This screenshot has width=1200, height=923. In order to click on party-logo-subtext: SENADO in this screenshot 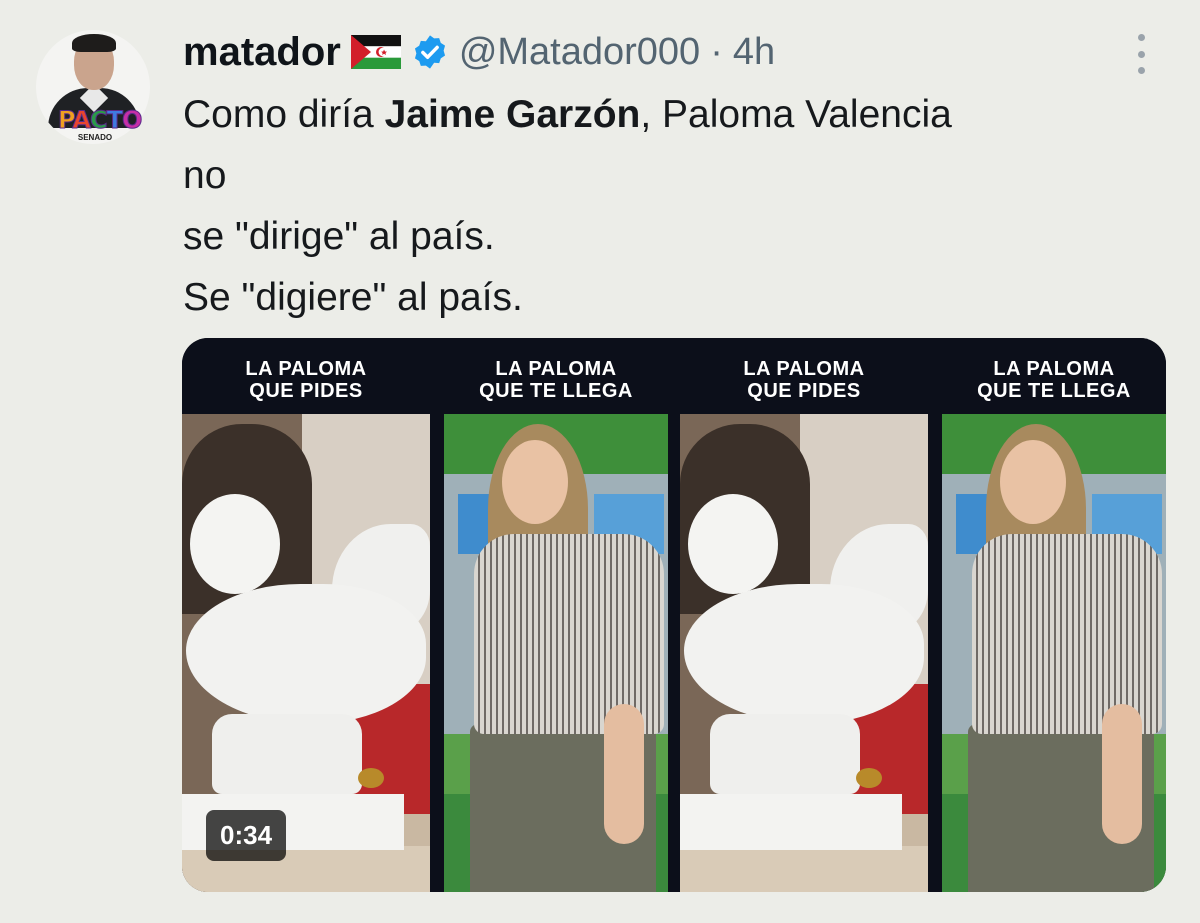, I will do `click(95, 137)`.